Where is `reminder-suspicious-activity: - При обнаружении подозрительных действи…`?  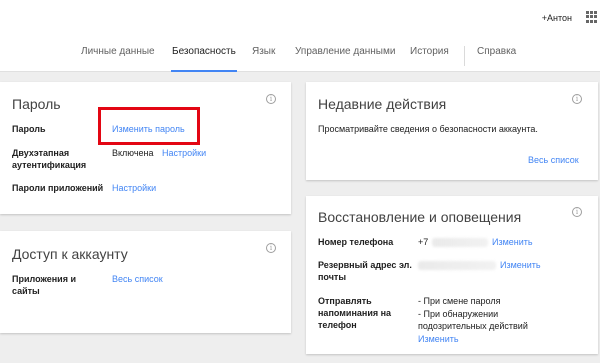 reminder-suspicious-activity: - При обнаружении подозрительных действи… is located at coordinates (473, 320).